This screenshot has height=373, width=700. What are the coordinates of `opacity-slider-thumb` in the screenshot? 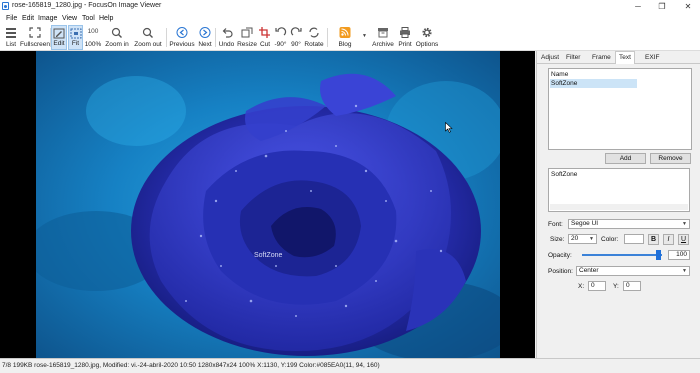 It's located at (658, 255).